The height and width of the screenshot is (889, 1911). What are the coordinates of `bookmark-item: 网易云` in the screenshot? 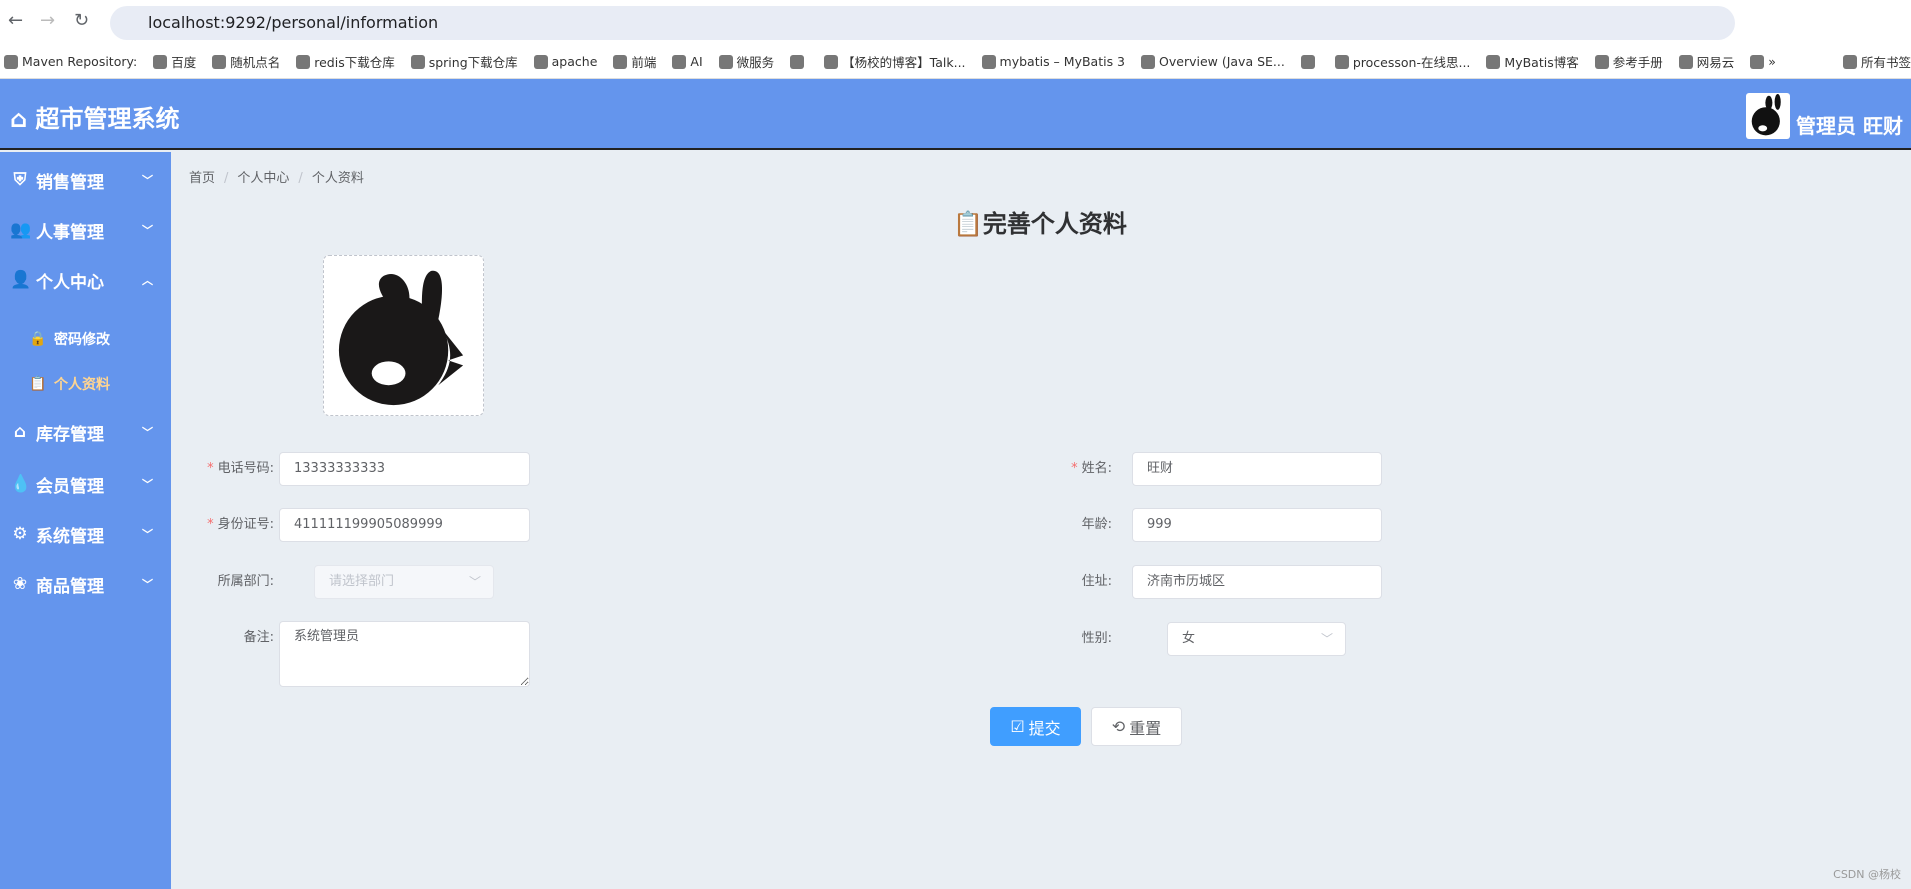 It's located at (1706, 61).